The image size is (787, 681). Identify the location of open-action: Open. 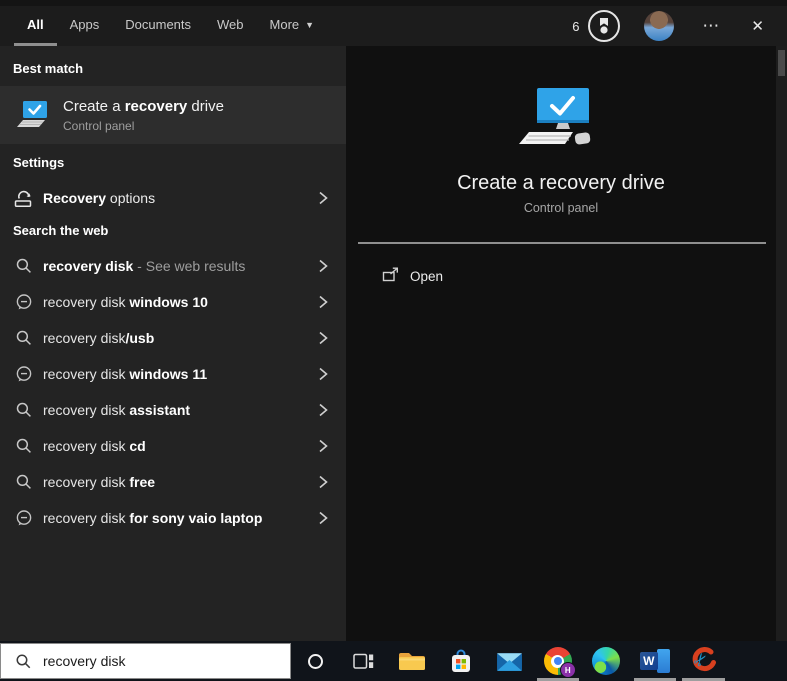
(561, 276).